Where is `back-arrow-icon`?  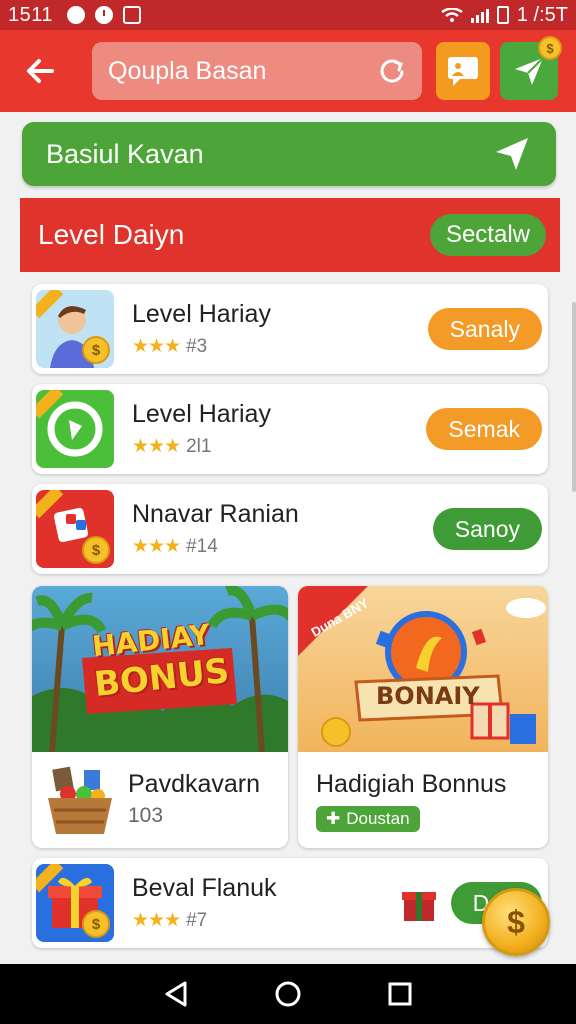 back-arrow-icon is located at coordinates (40, 71).